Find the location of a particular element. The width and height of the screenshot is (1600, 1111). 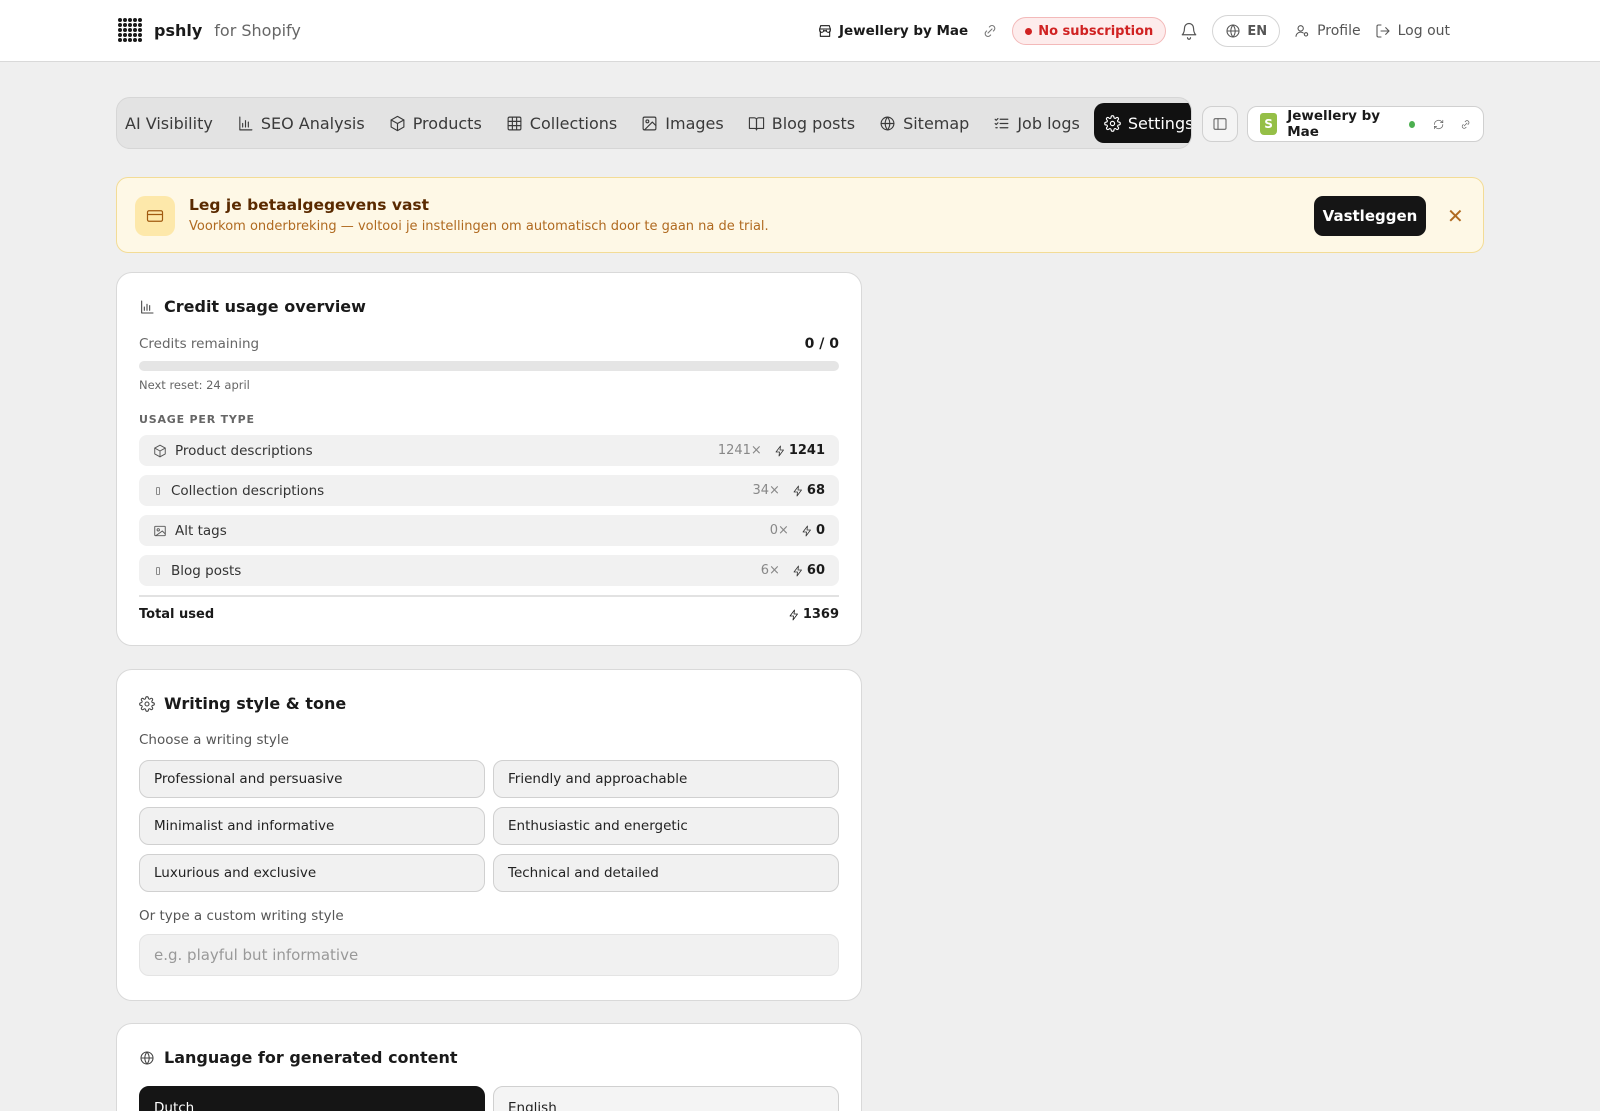

subscription-badge: No subscription is located at coordinates (1089, 31).